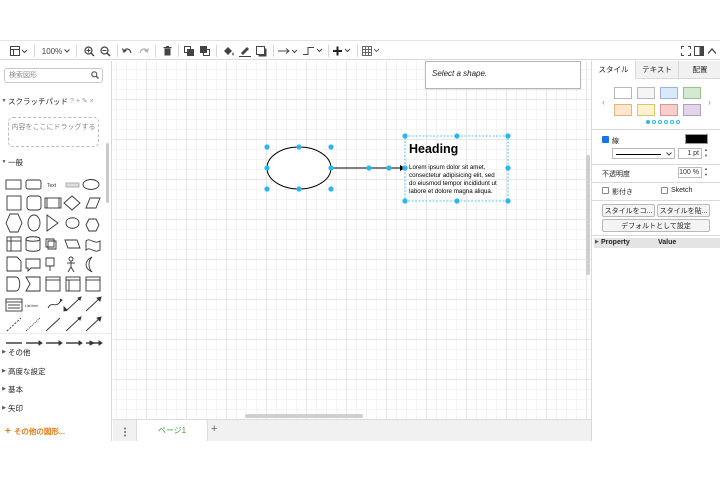 The height and width of the screenshot is (480, 720). I want to click on scratchpad-actions: ? + ✎ ×, so click(82, 101).